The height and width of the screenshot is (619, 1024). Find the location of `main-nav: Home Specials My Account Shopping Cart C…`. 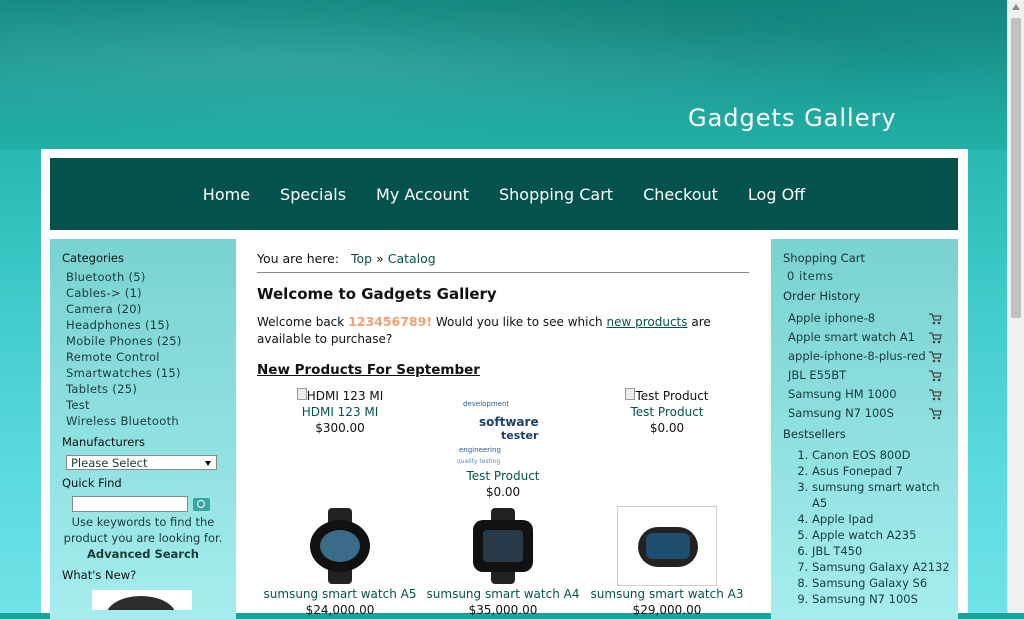

main-nav: Home Specials My Account Shopping Cart C… is located at coordinates (504, 194).